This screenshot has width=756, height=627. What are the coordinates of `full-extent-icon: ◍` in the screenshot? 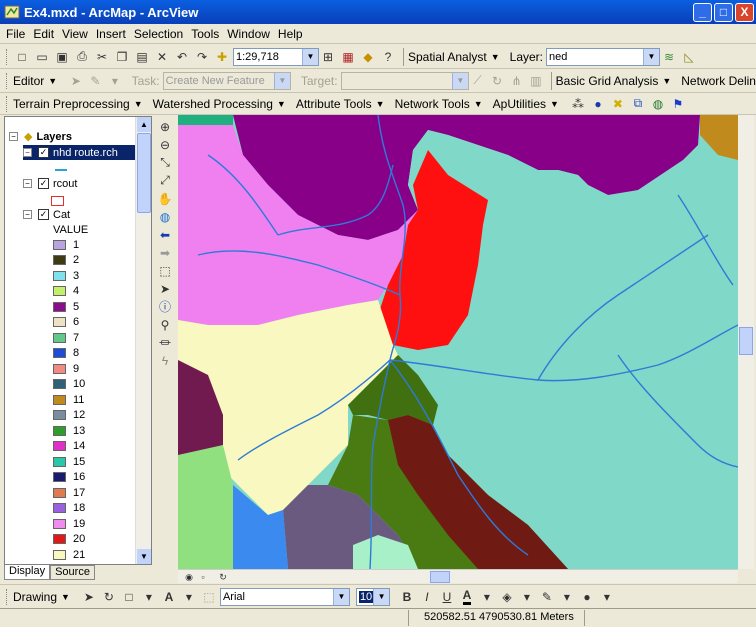 It's located at (165, 216).